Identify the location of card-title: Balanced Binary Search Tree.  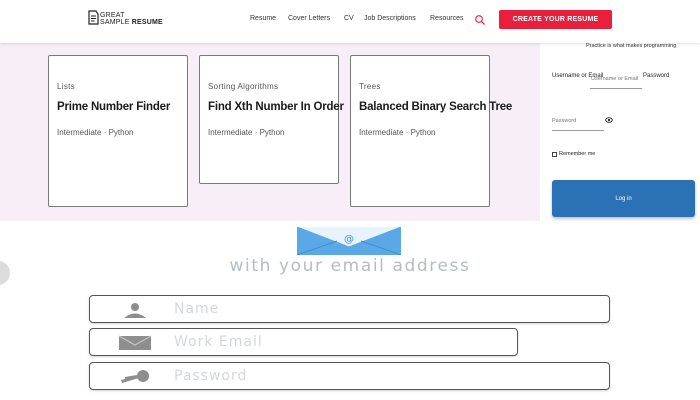
(435, 107).